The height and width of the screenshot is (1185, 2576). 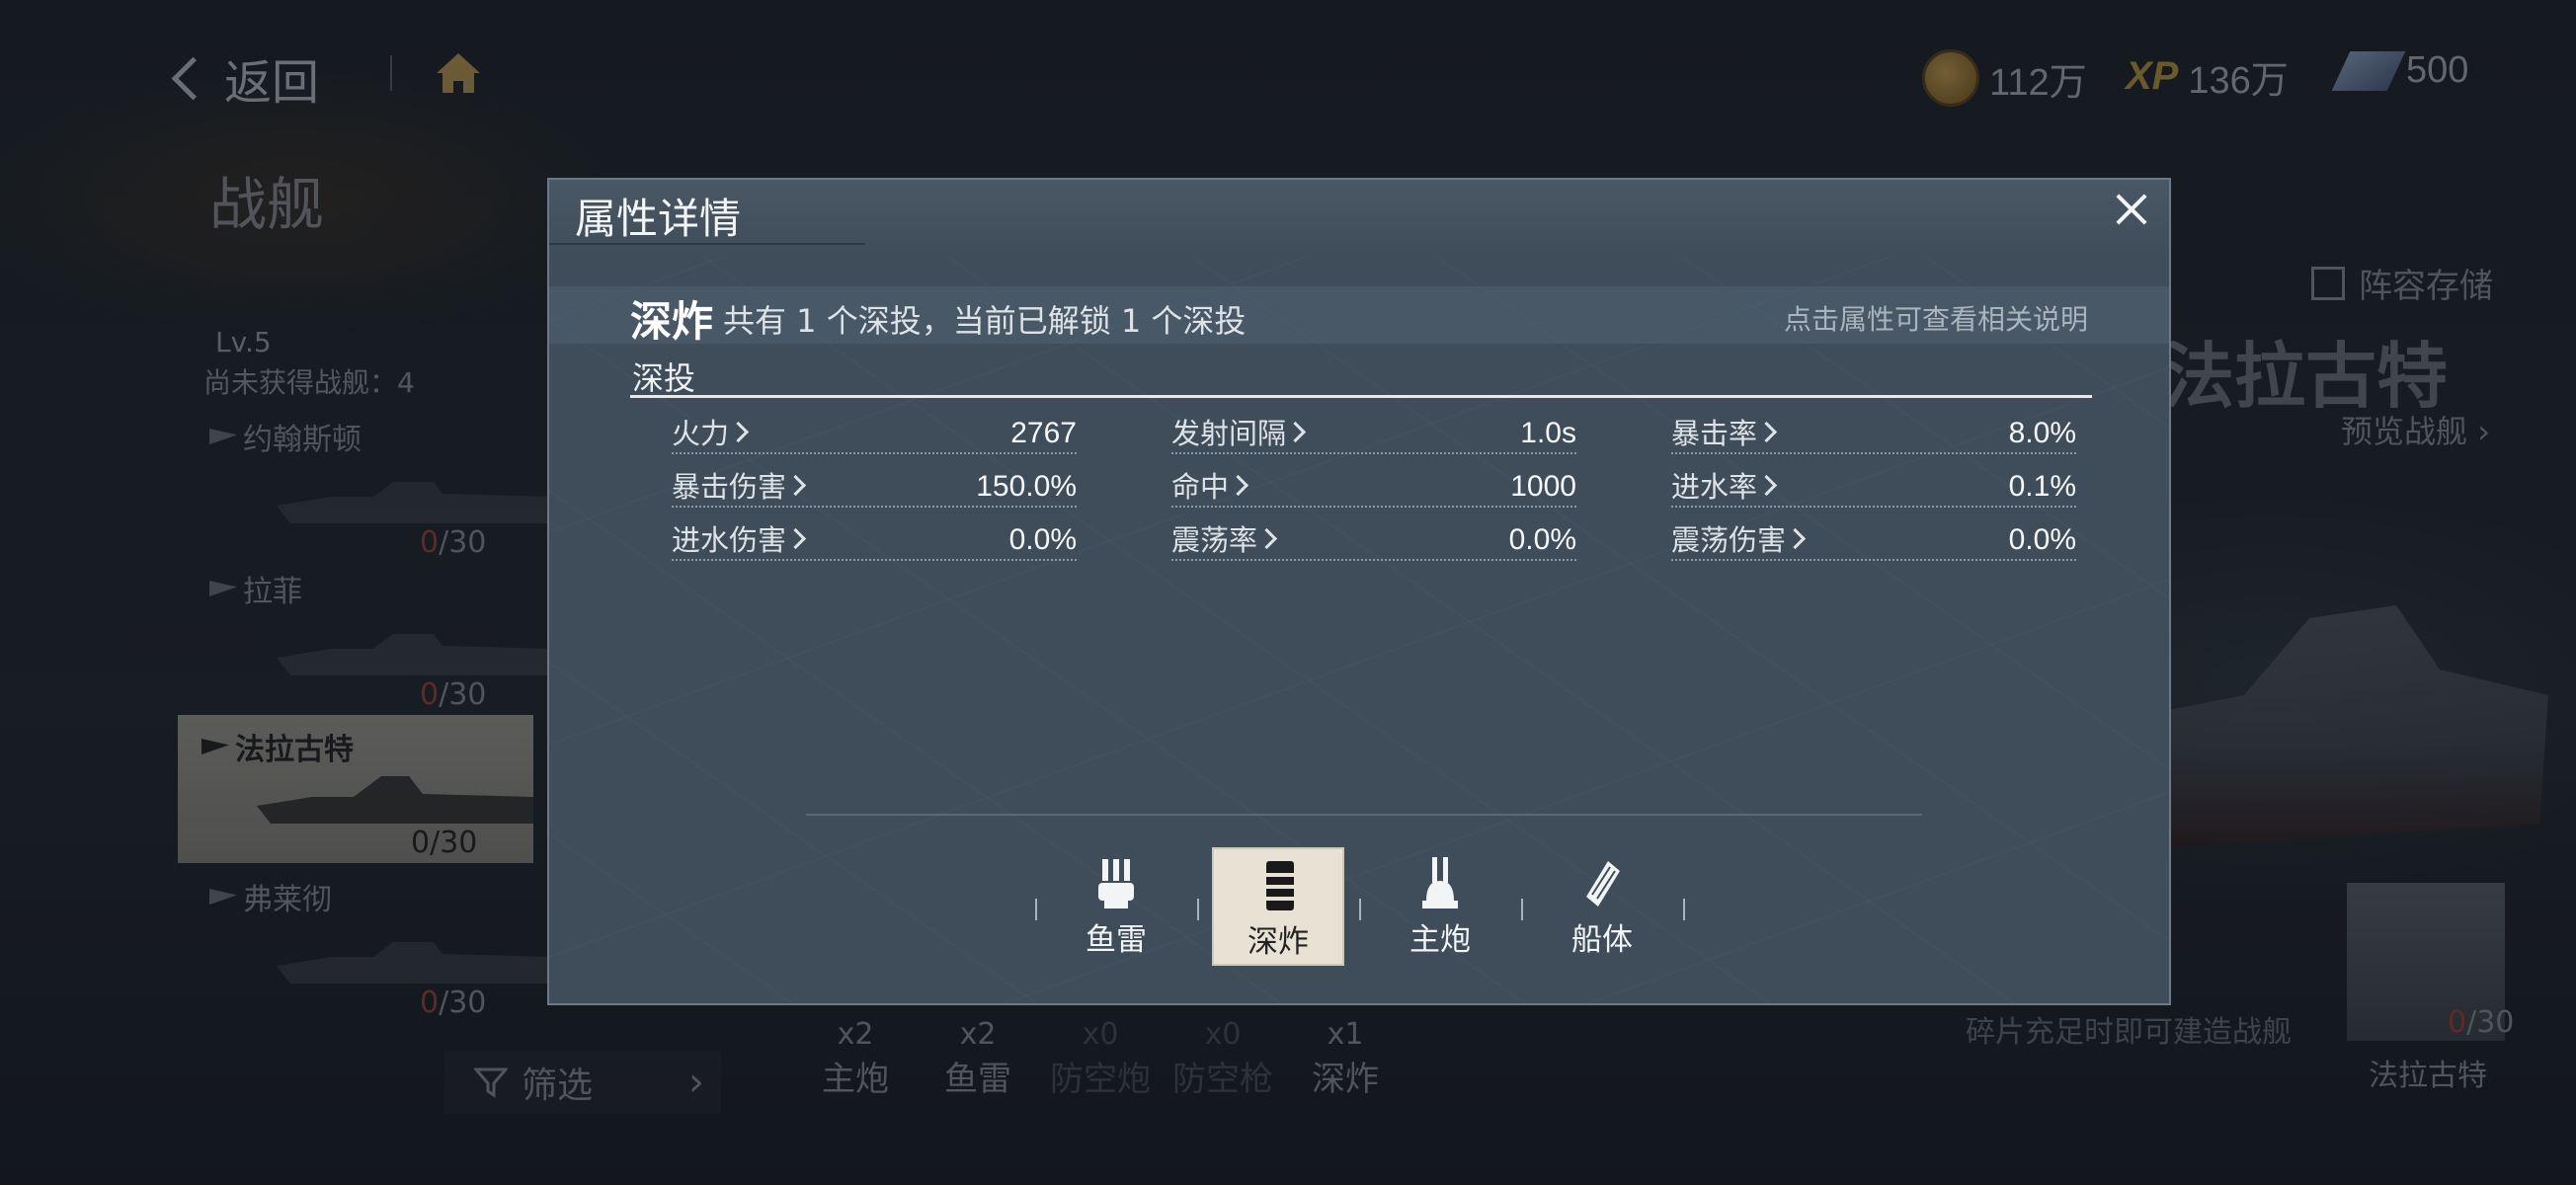 I want to click on section-description: 共有 1 个深投，当前已解锁 1 个深投, so click(x=985, y=321).